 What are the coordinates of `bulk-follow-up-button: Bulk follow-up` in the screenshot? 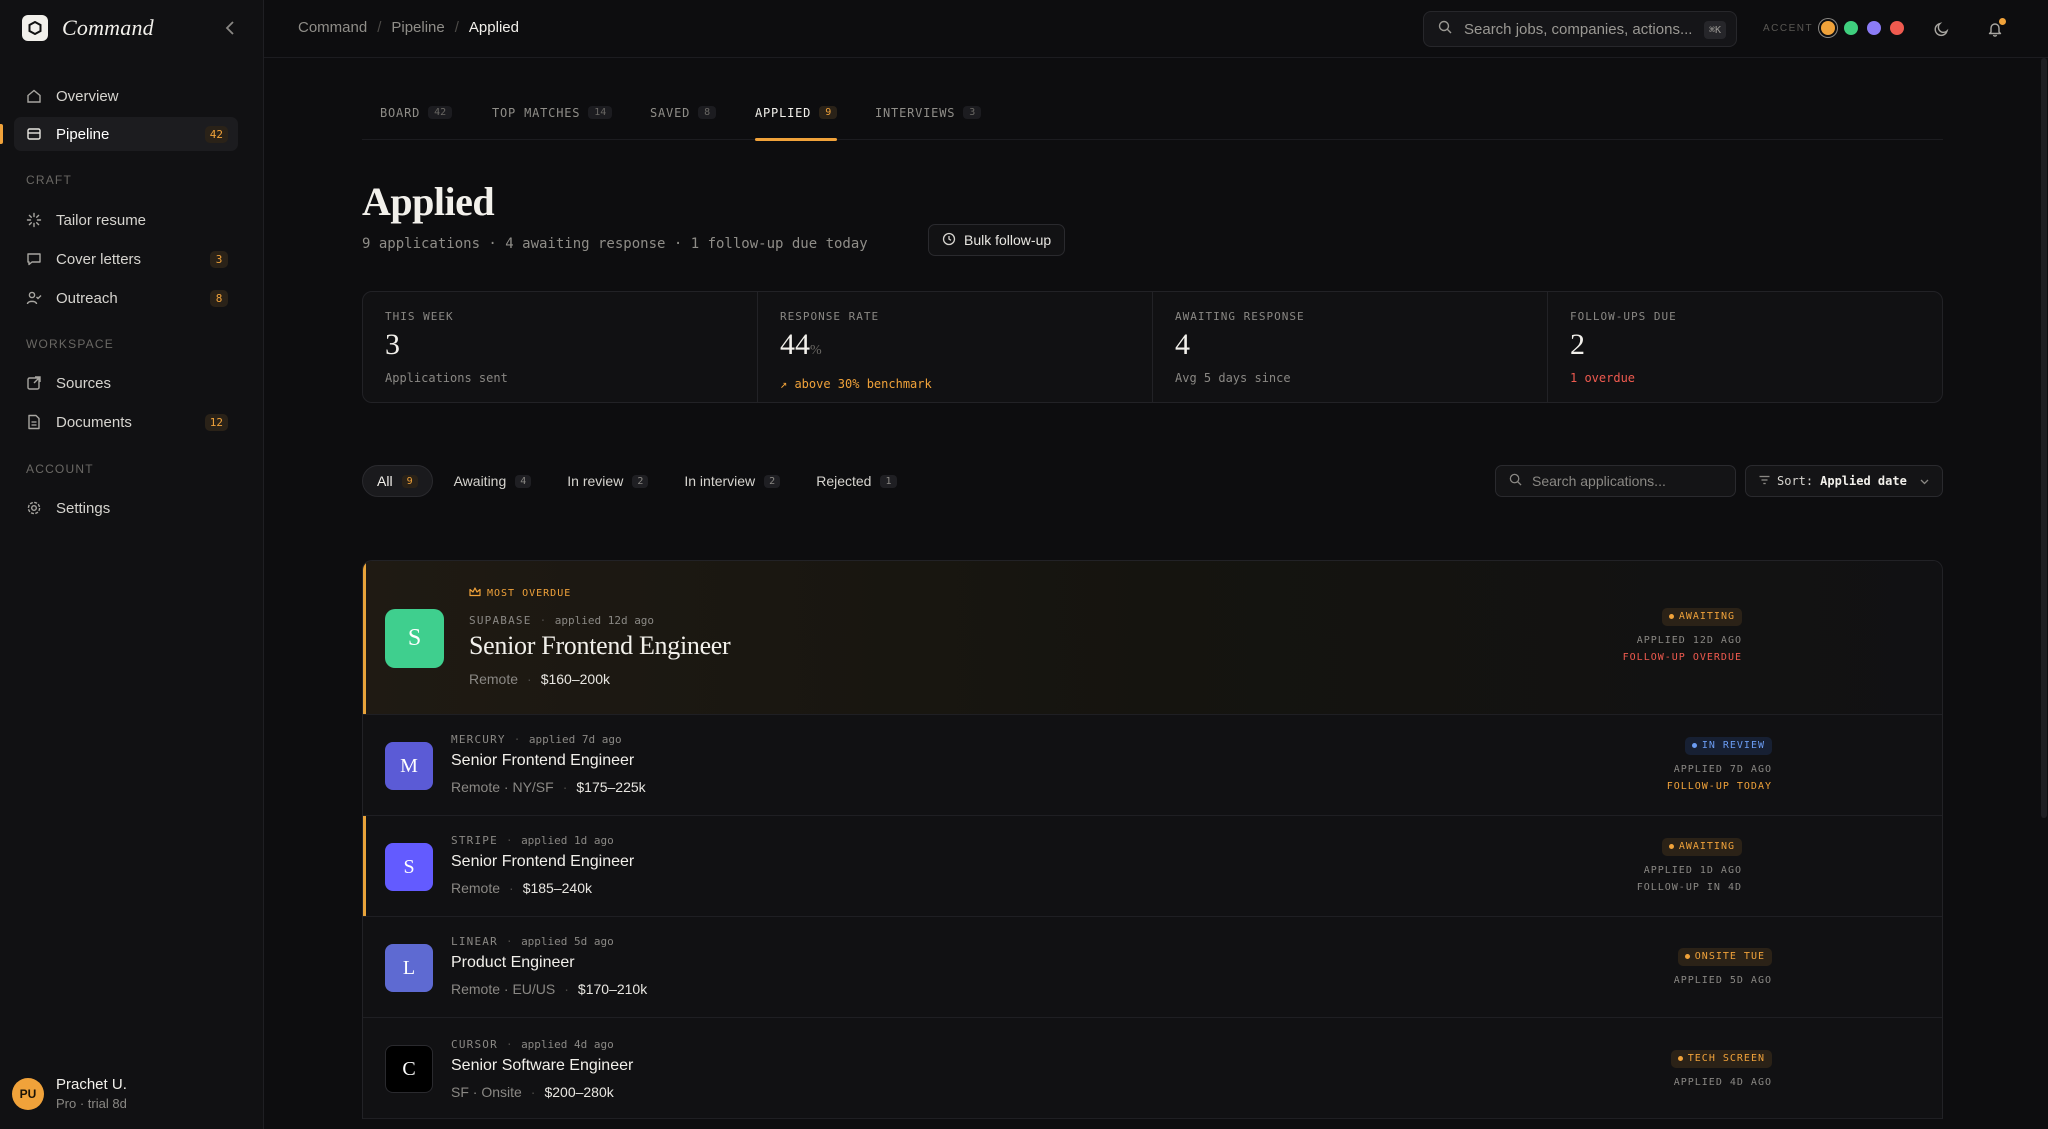 It's located at (997, 240).